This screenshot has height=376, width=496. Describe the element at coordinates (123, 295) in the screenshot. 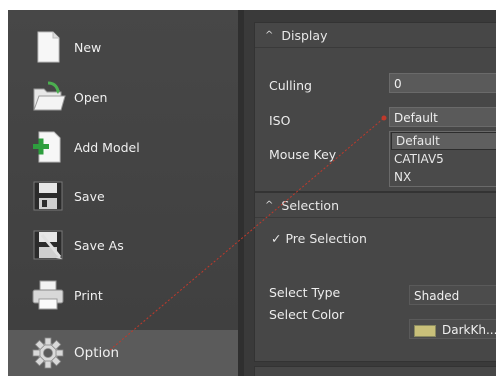

I see `menu-item-print: Print` at that location.